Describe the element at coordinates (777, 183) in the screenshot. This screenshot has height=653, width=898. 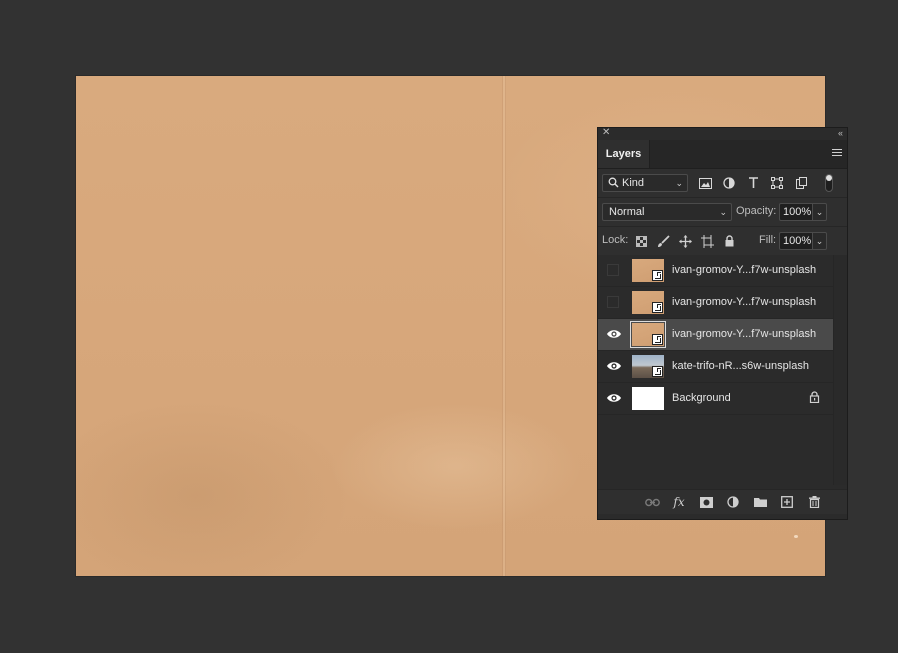
I see `shape-filter-icon` at that location.